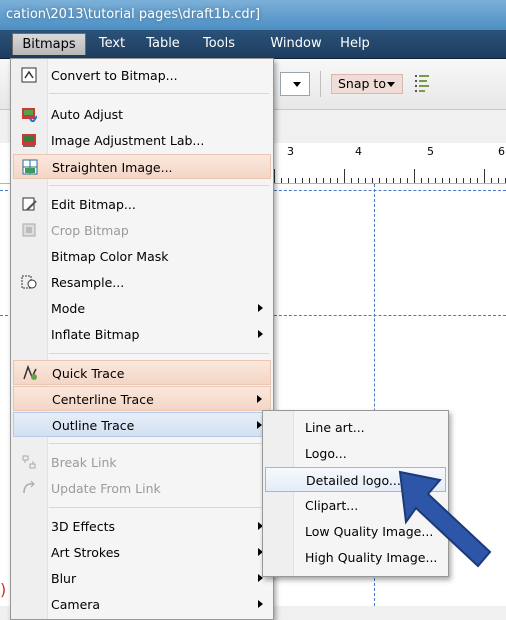 This screenshot has width=506, height=620. I want to click on units-dropdown, so click(295, 84).